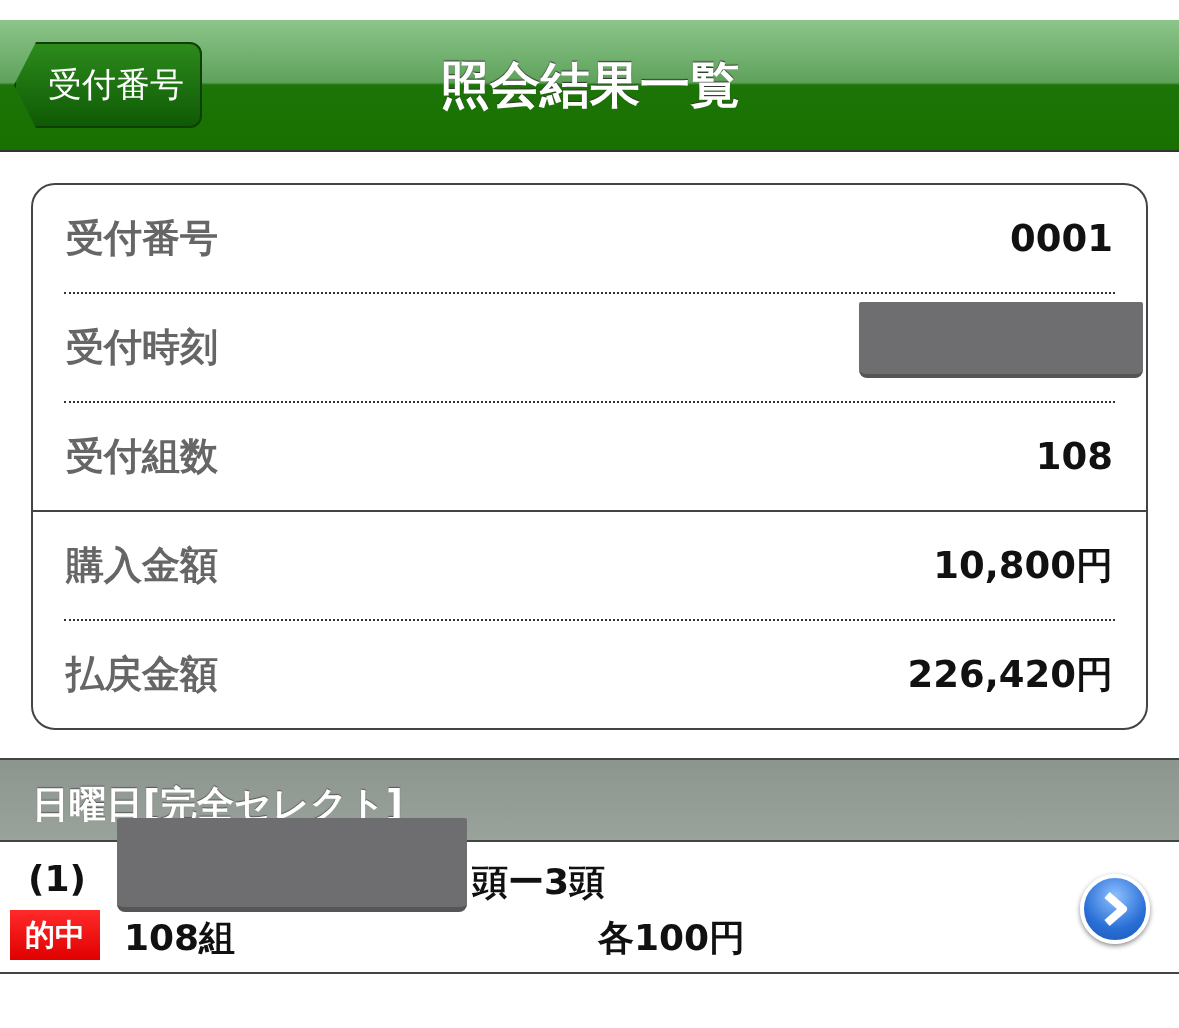  What do you see at coordinates (142, 565) in the screenshot?
I see `field-label: 購入金額` at bounding box center [142, 565].